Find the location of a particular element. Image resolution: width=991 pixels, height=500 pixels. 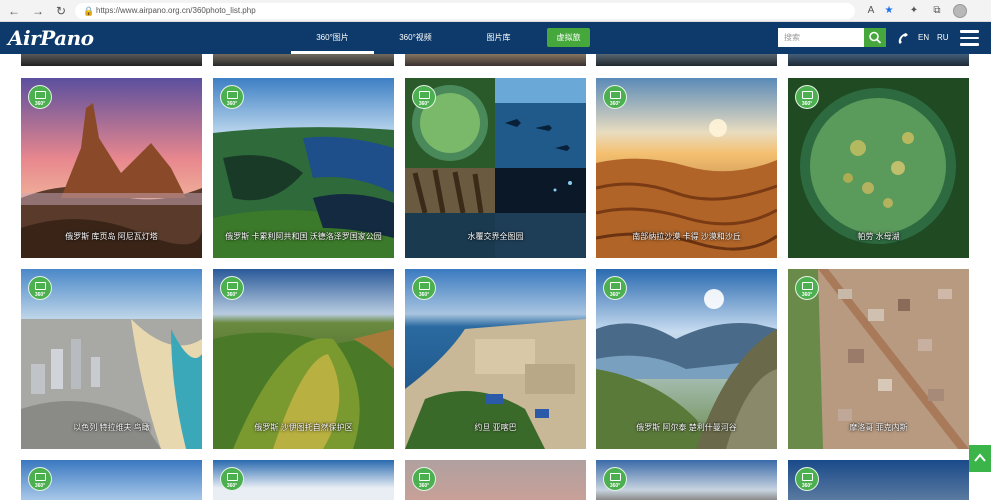

photo-caption: 约旦 亚喀巴 is located at coordinates (495, 427).